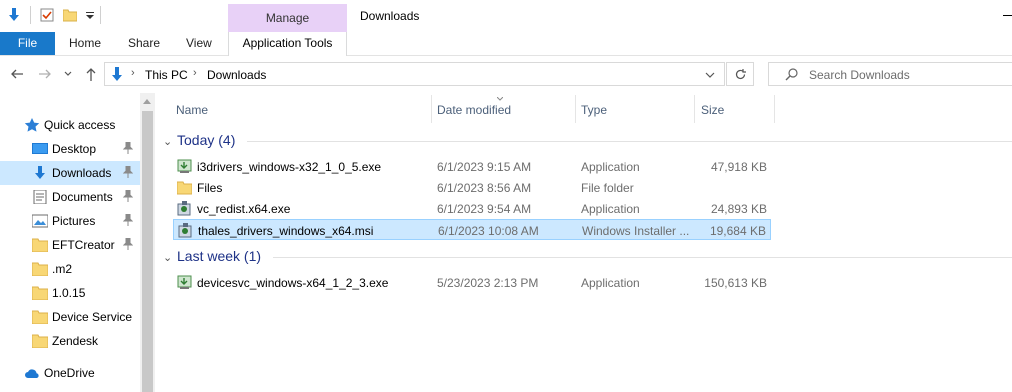 Image resolution: width=1012 pixels, height=392 pixels. I want to click on sidebar-item-documents: Documents, so click(70, 197).